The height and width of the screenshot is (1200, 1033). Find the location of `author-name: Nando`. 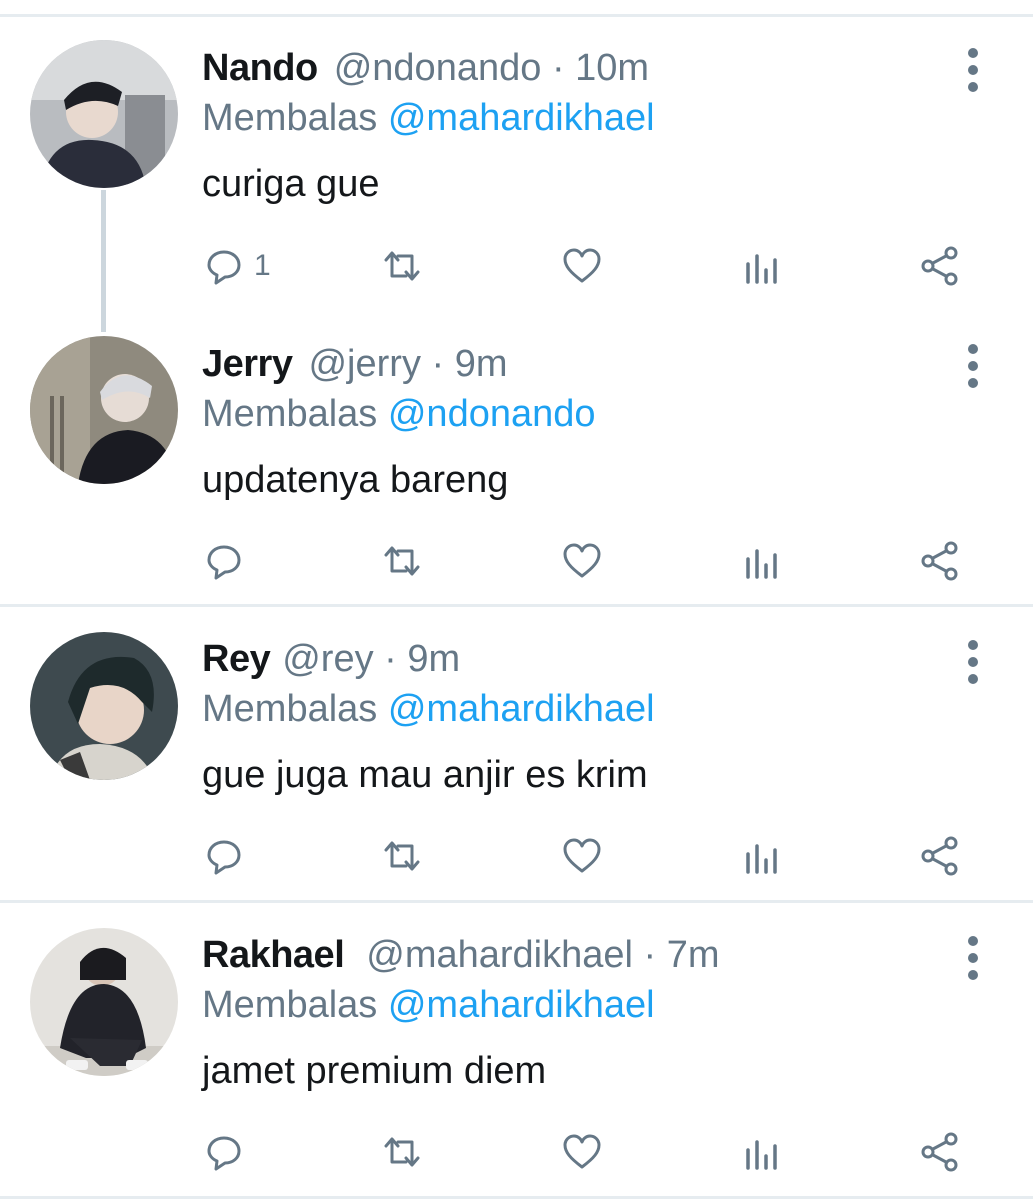

author-name: Nando is located at coordinates (260, 68).